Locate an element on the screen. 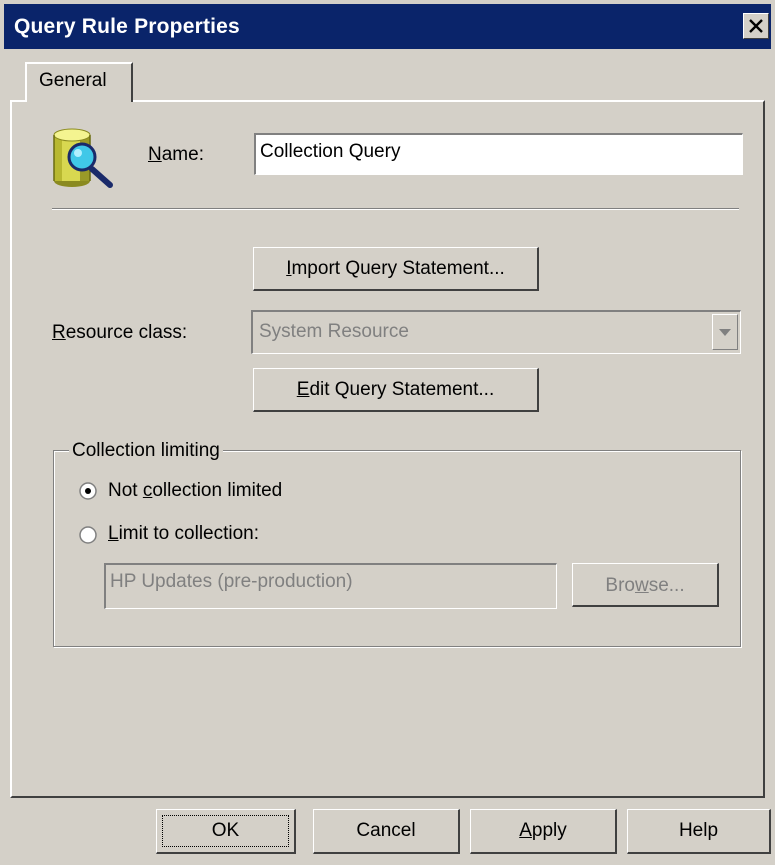  apply-button: Apply is located at coordinates (543, 831).